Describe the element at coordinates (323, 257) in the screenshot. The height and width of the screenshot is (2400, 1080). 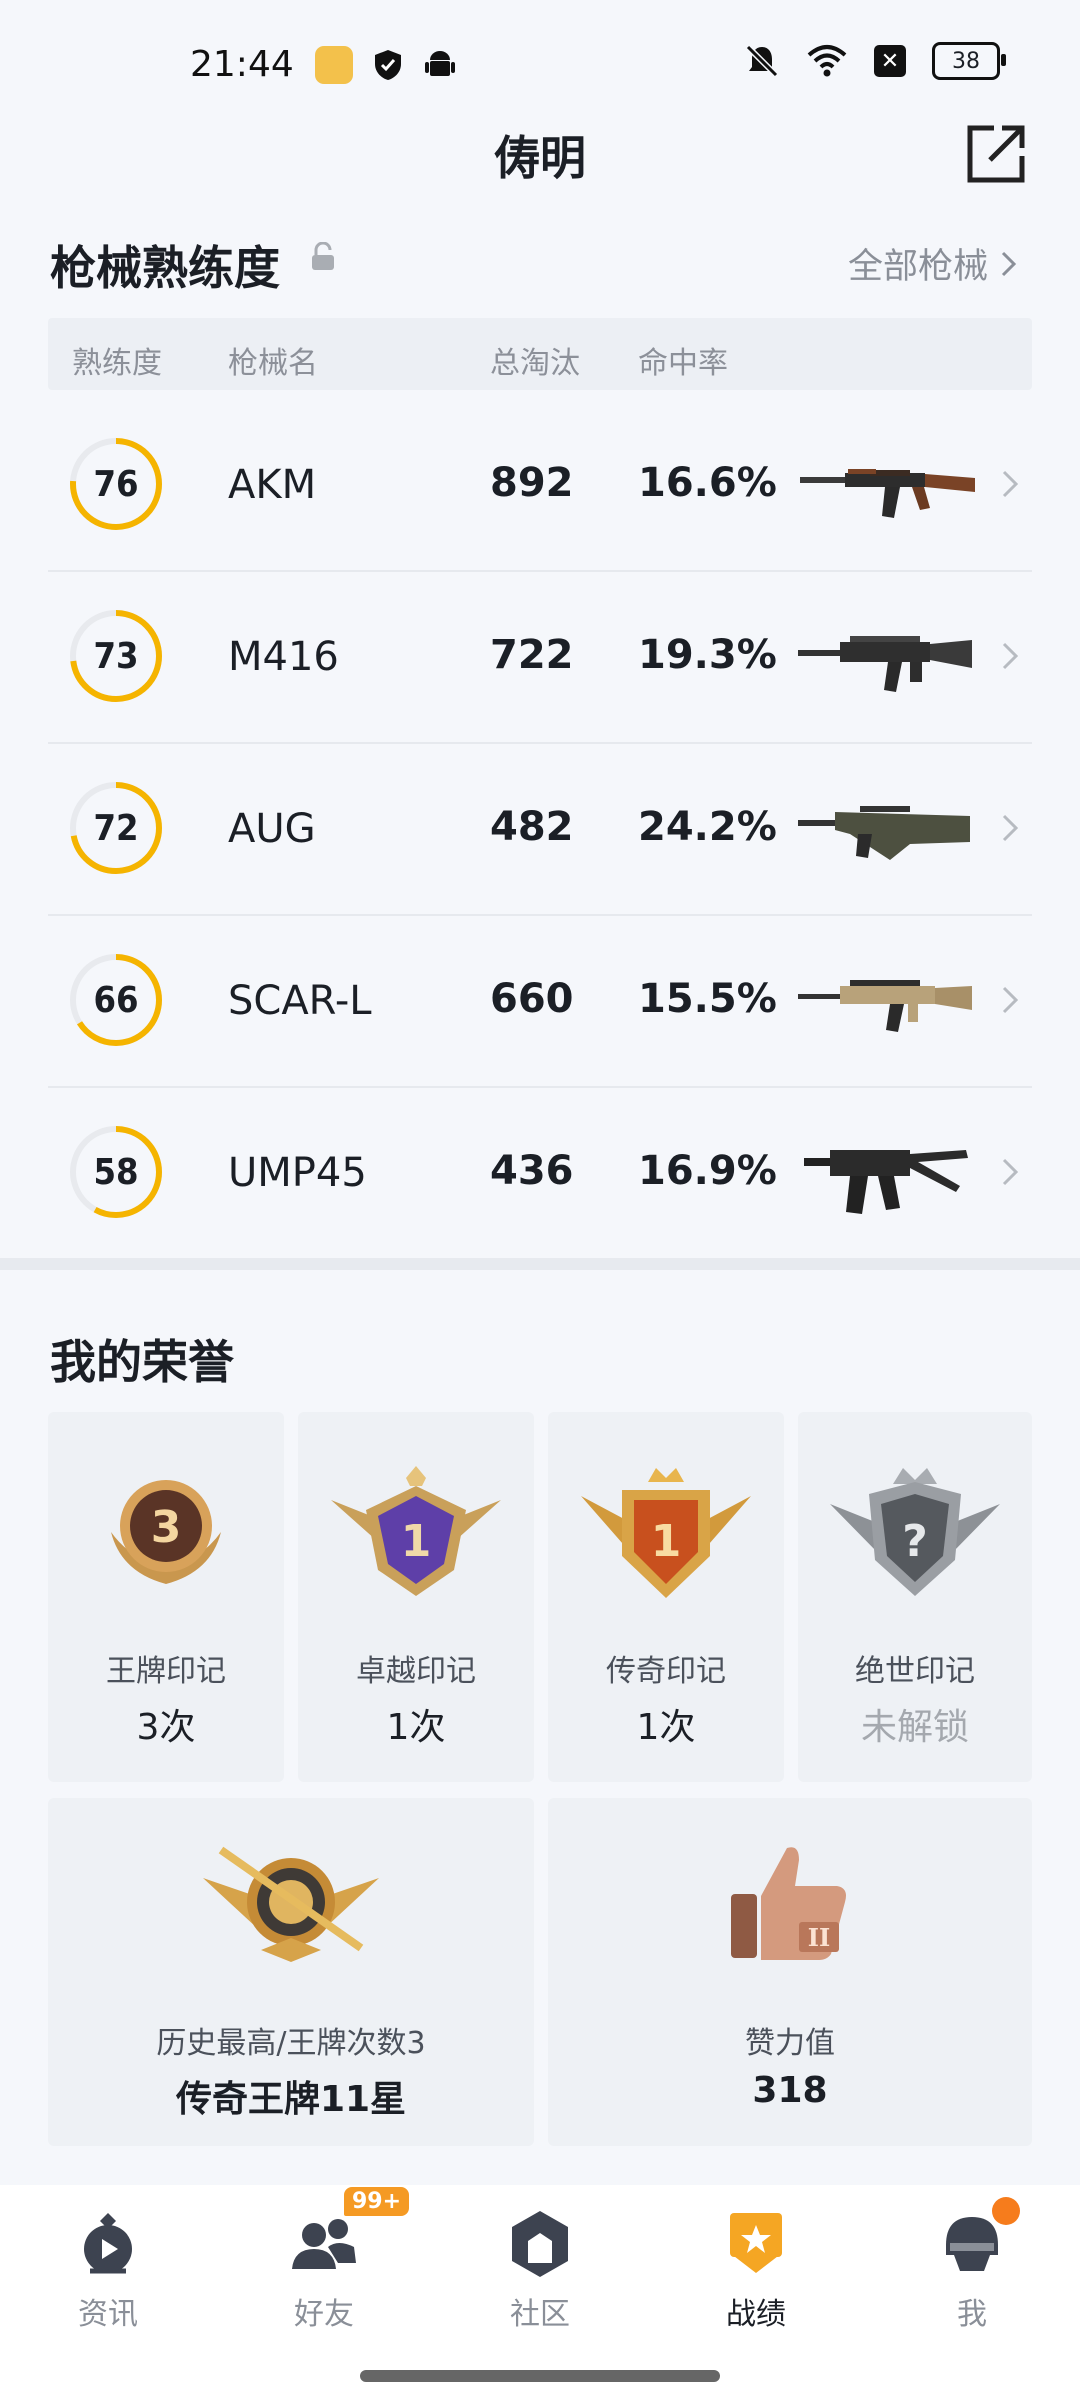
I see `lock-icon` at that location.